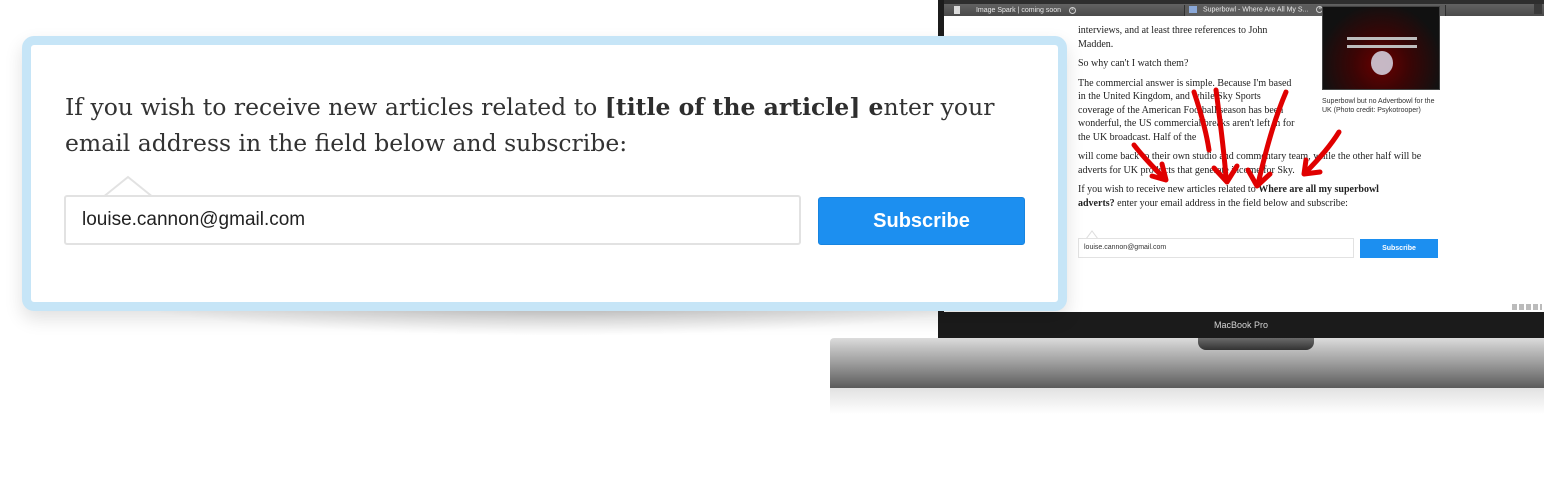  What do you see at coordinates (1187, 401) in the screenshot?
I see `laptop-reflection` at bounding box center [1187, 401].